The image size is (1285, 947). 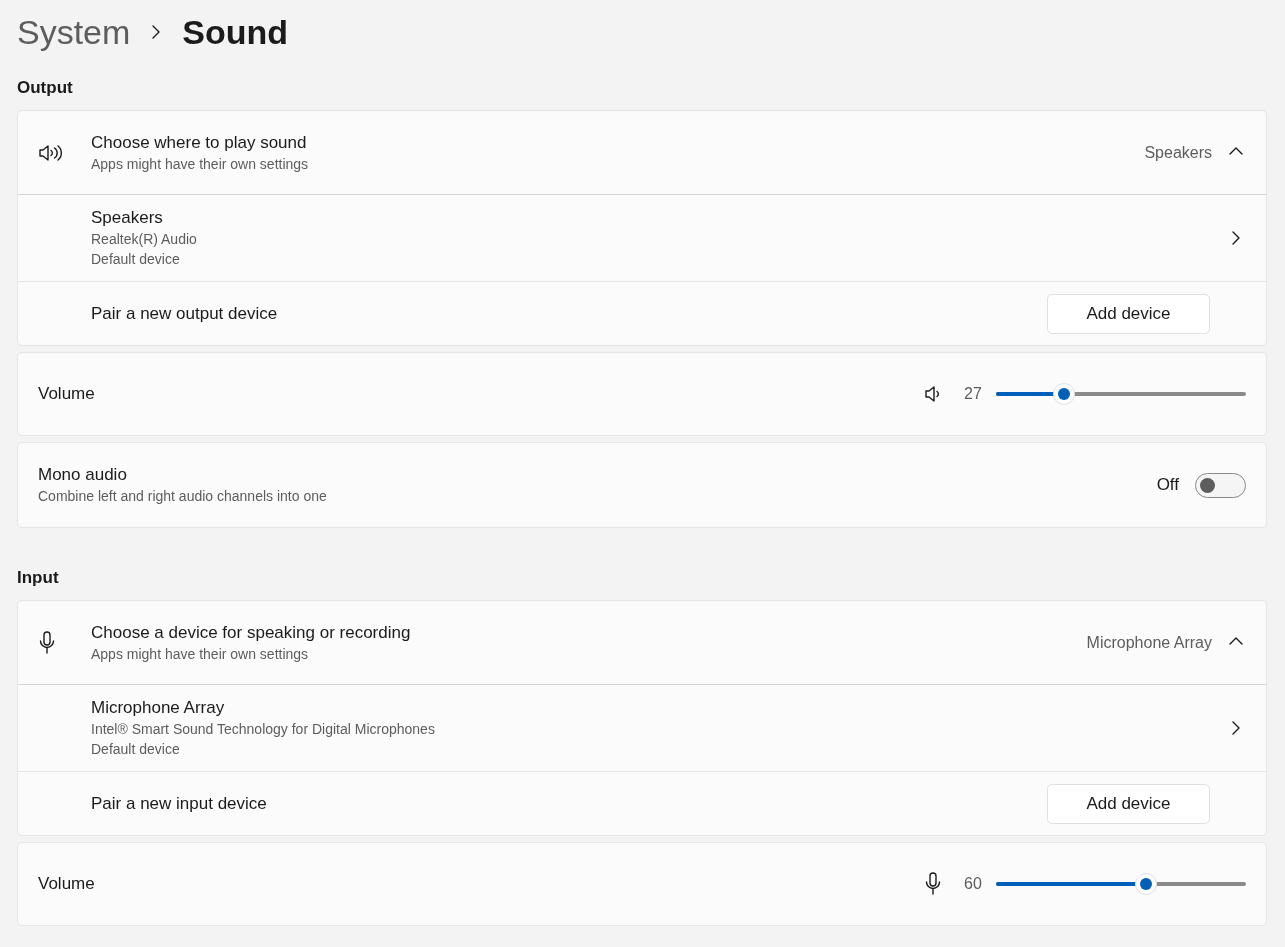 What do you see at coordinates (642, 728) in the screenshot?
I see `device-row: Microphone Array Intel® Smart Sound Technology for Digital Microphones Default device` at bounding box center [642, 728].